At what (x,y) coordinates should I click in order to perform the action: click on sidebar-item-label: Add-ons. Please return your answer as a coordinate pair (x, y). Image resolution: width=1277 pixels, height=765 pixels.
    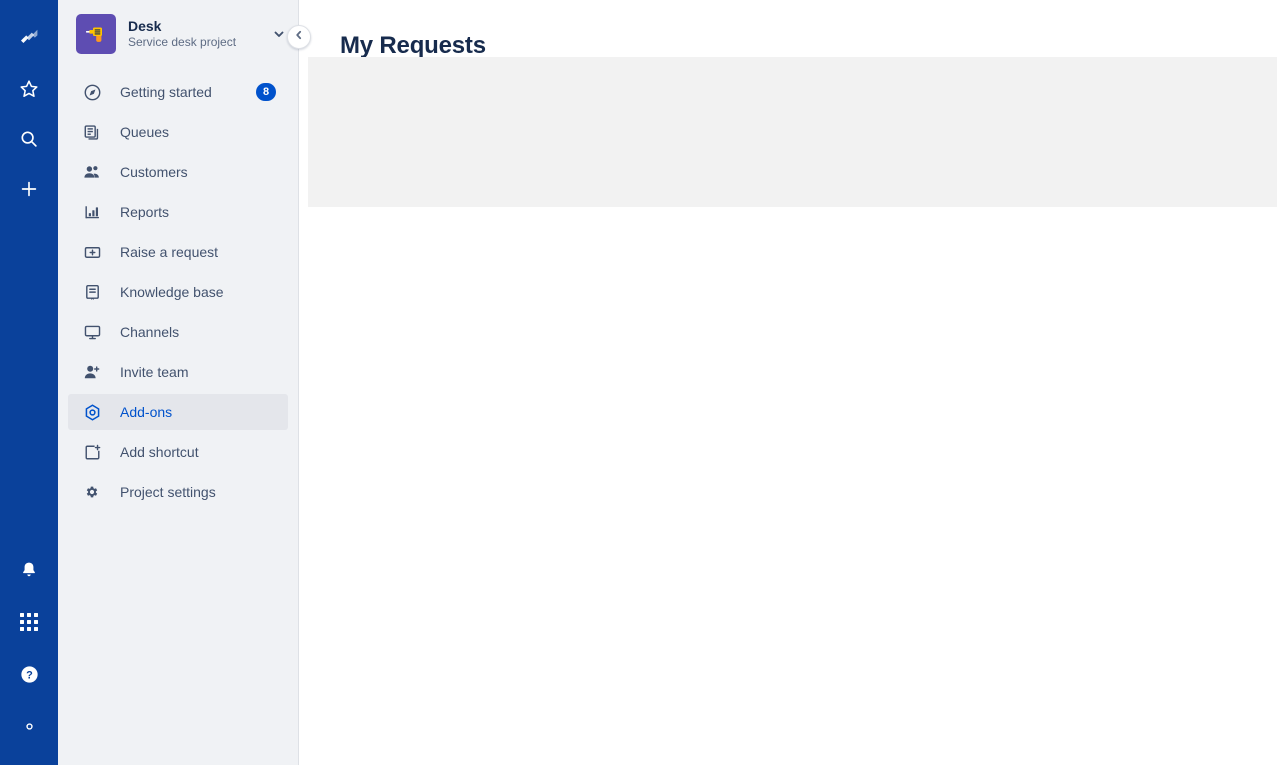
    Looking at the image, I should click on (146, 412).